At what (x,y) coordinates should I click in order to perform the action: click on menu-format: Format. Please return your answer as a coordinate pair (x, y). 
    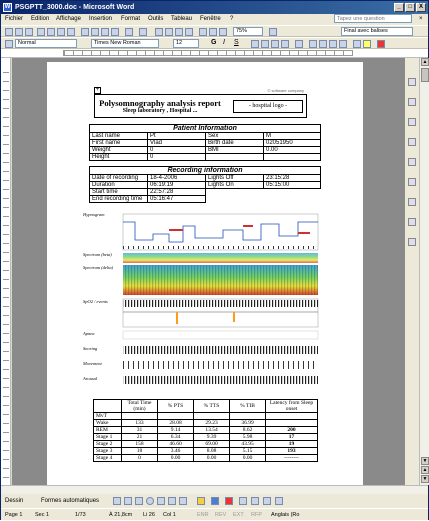
    Looking at the image, I should click on (130, 19).